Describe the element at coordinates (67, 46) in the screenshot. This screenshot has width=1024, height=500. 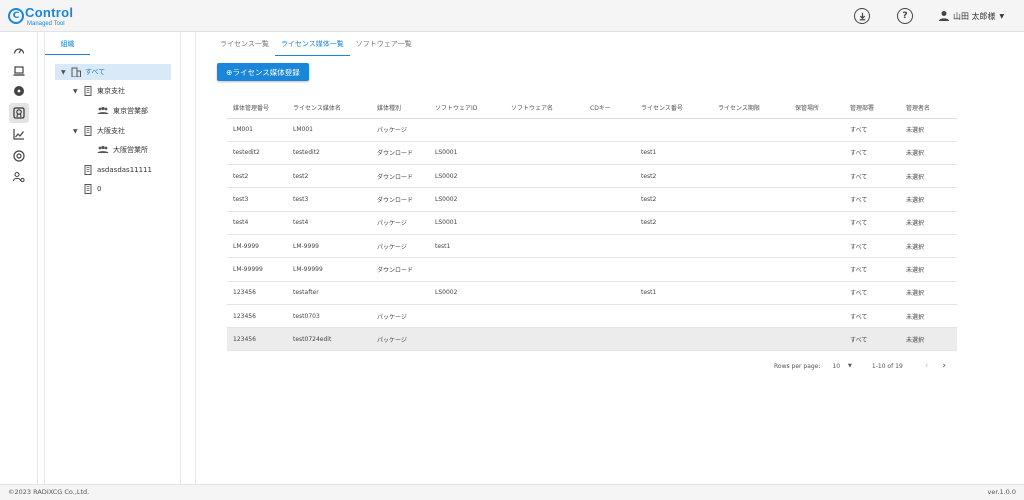
I see `tab-organization: 組織` at that location.